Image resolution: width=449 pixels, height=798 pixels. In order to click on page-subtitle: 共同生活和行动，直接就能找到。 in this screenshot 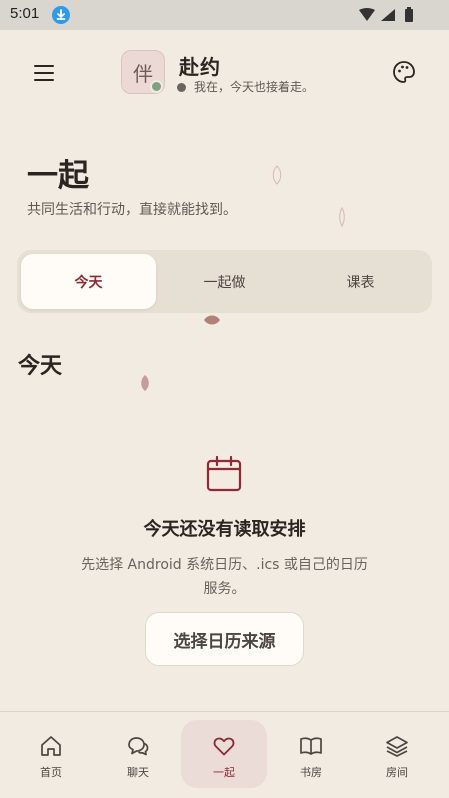, I will do `click(132, 210)`.